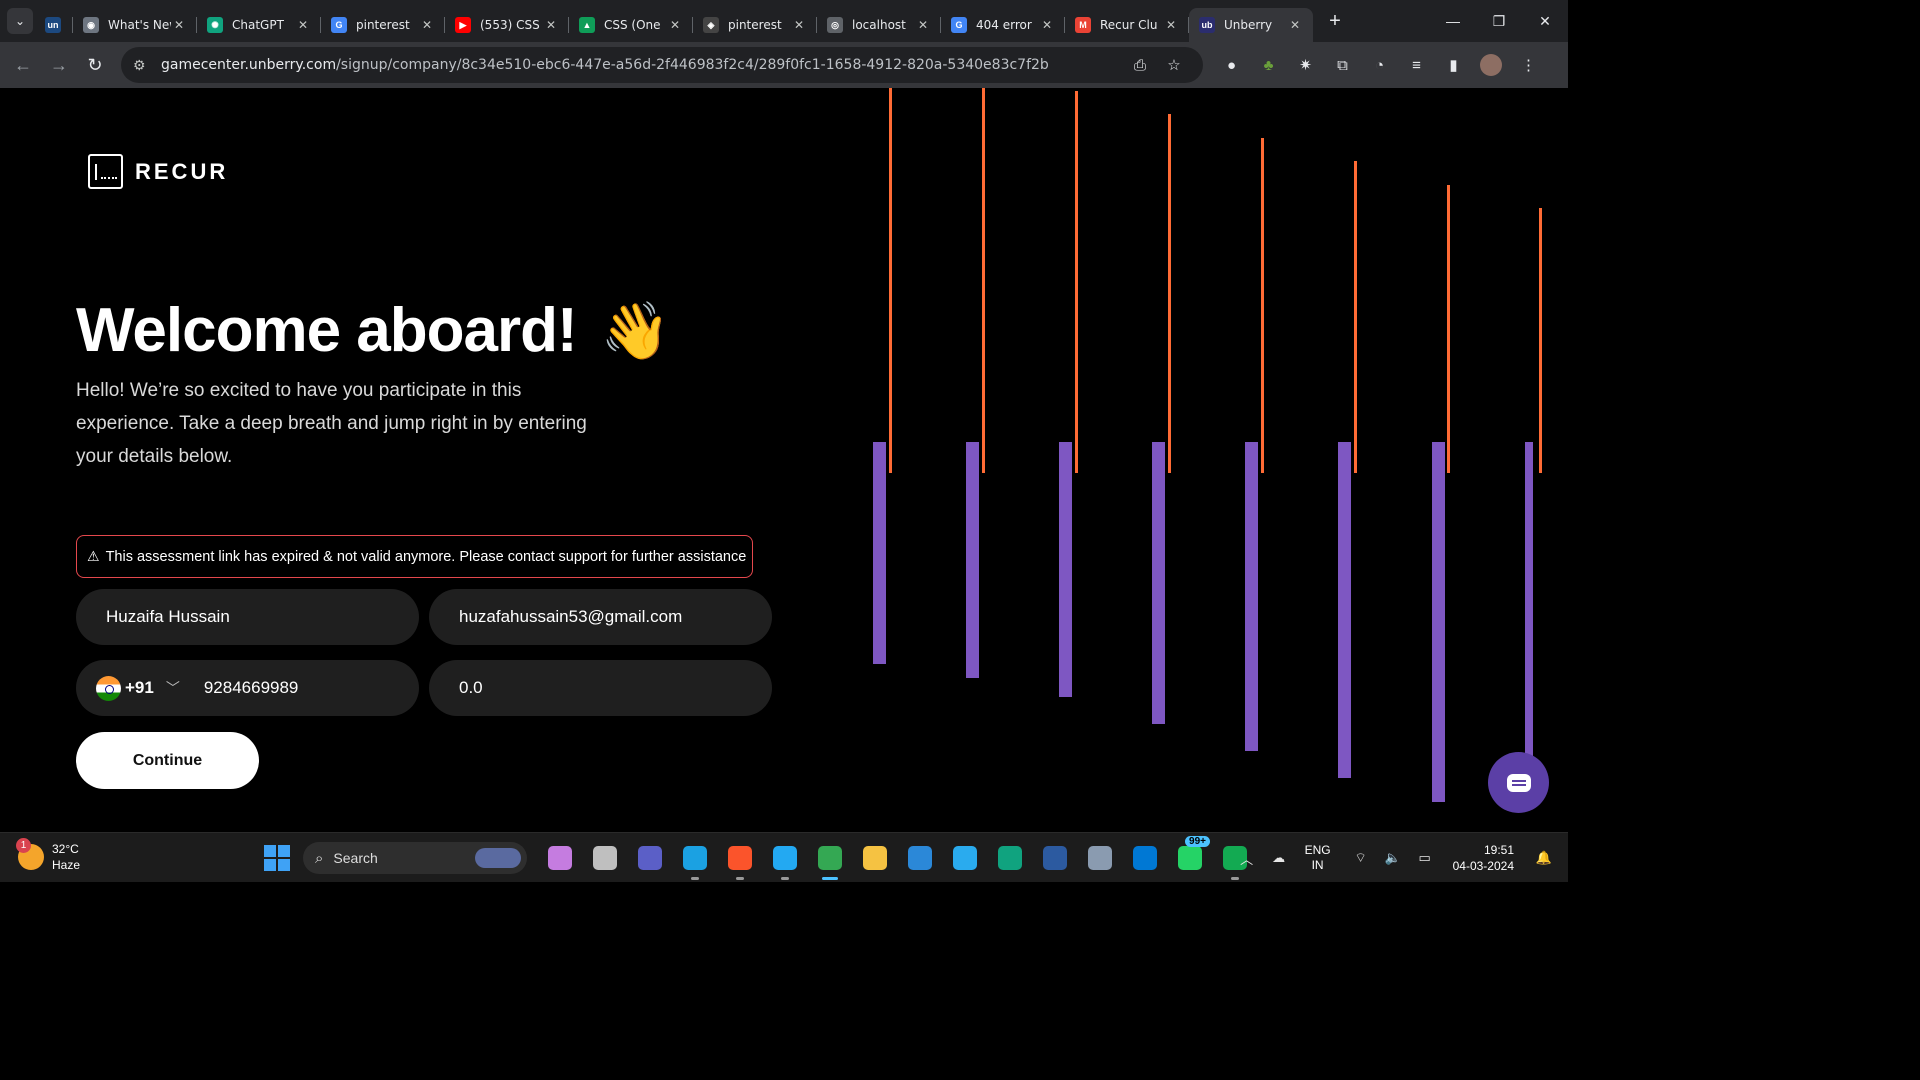 This screenshot has height=1080, width=1920. I want to click on tab-css-one: ▲ CSS (One ✕, so click(631, 25).